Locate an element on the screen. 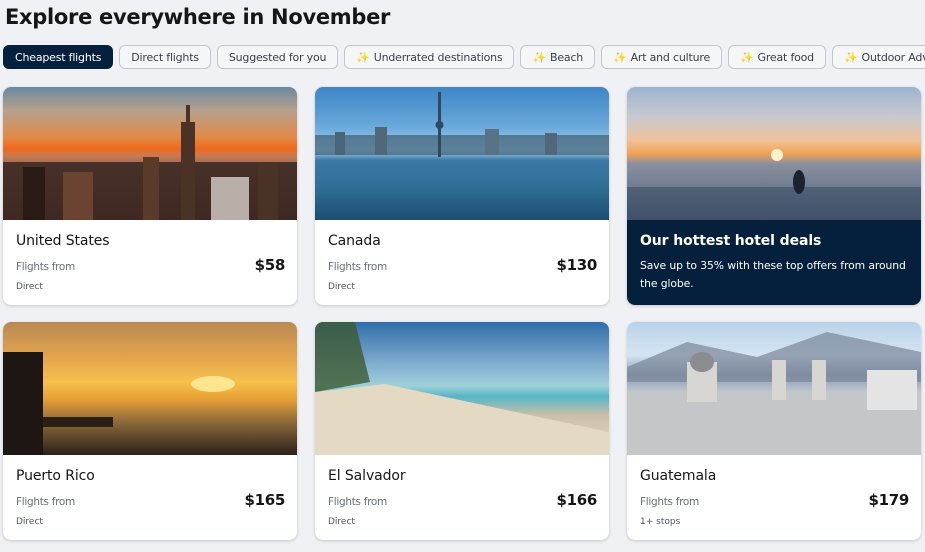  chip-label: Direct flights is located at coordinates (165, 57).